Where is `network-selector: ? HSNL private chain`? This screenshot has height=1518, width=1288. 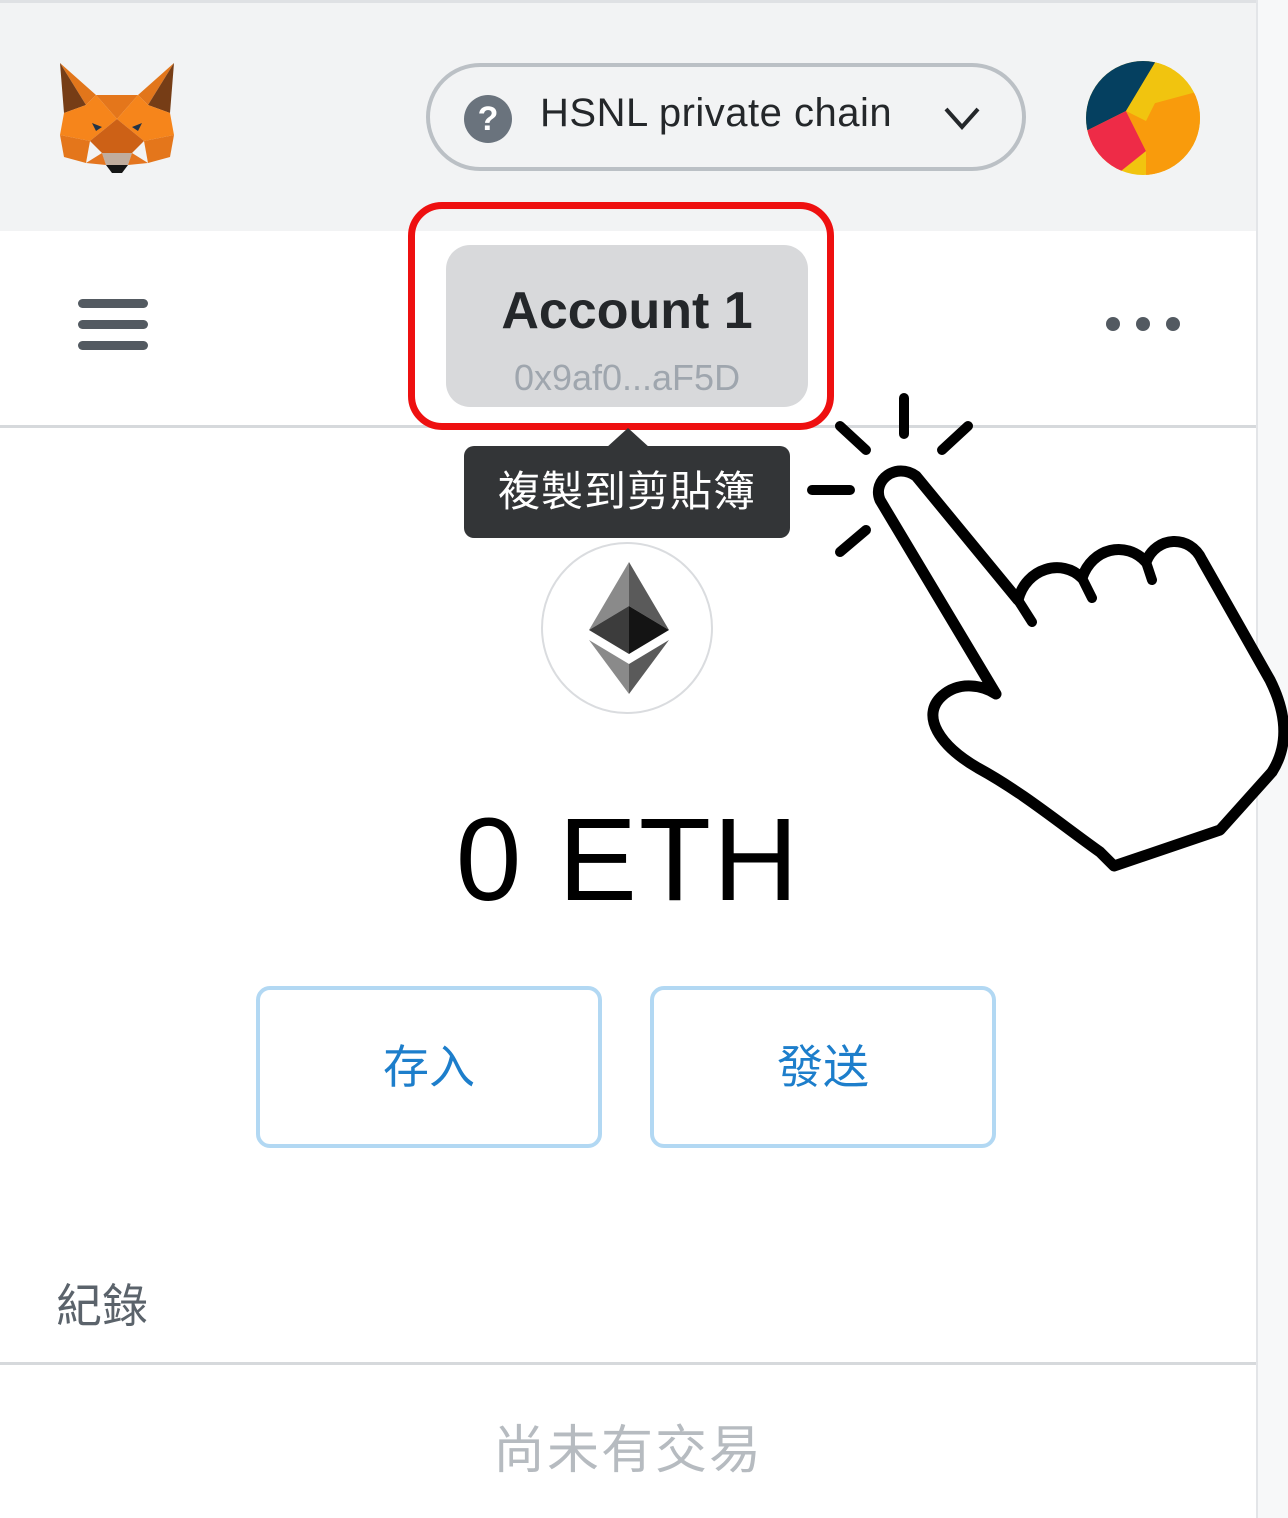 network-selector: ? HSNL private chain is located at coordinates (726, 117).